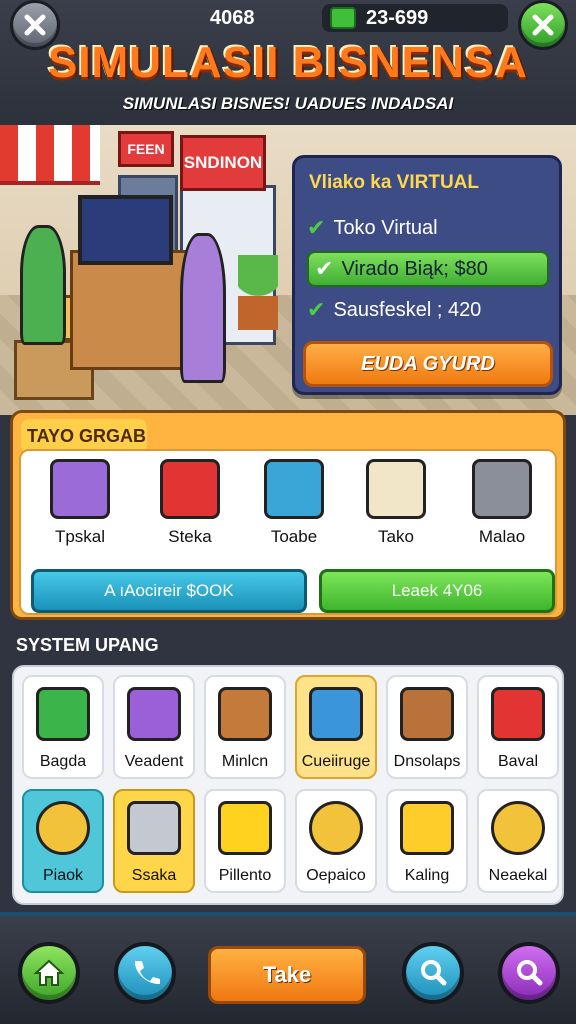  I want to click on phone-icon, so click(147, 973).